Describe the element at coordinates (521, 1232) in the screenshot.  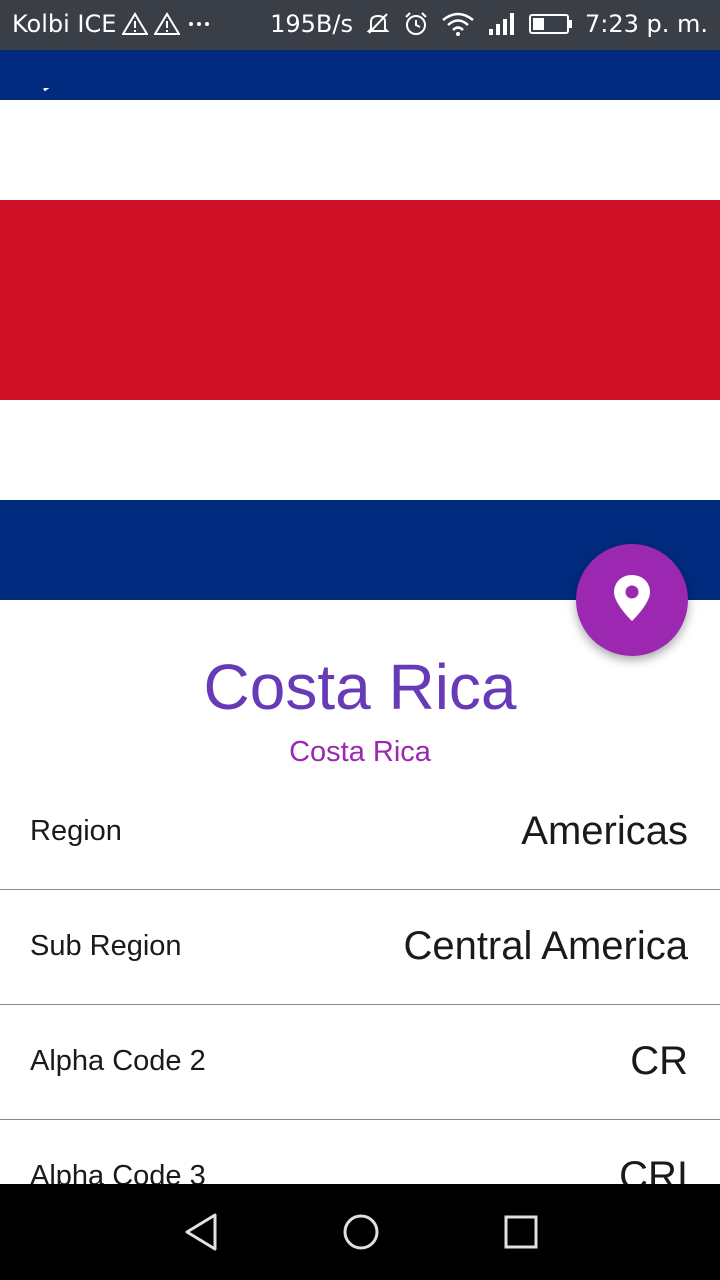
I see `recents-icon` at that location.